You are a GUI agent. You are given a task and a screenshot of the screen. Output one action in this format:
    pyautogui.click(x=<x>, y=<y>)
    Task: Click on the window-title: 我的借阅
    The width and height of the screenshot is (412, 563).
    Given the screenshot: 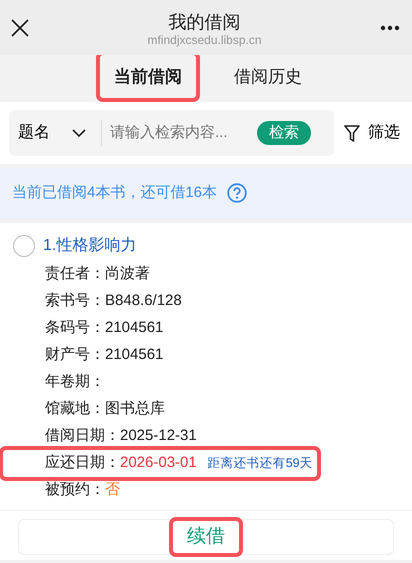 What is the action you would take?
    pyautogui.click(x=204, y=22)
    